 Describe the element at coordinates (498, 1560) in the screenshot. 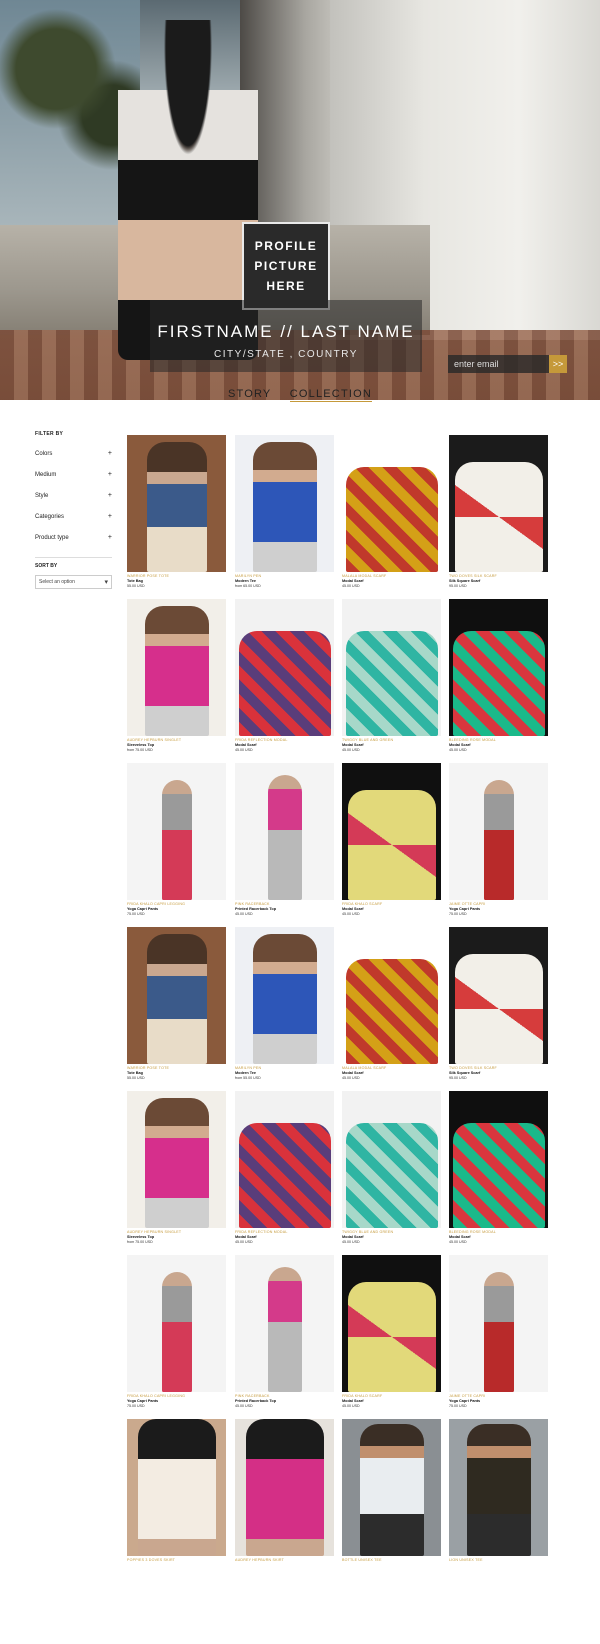

I see `product-brand: LION UNISEX TEE` at that location.